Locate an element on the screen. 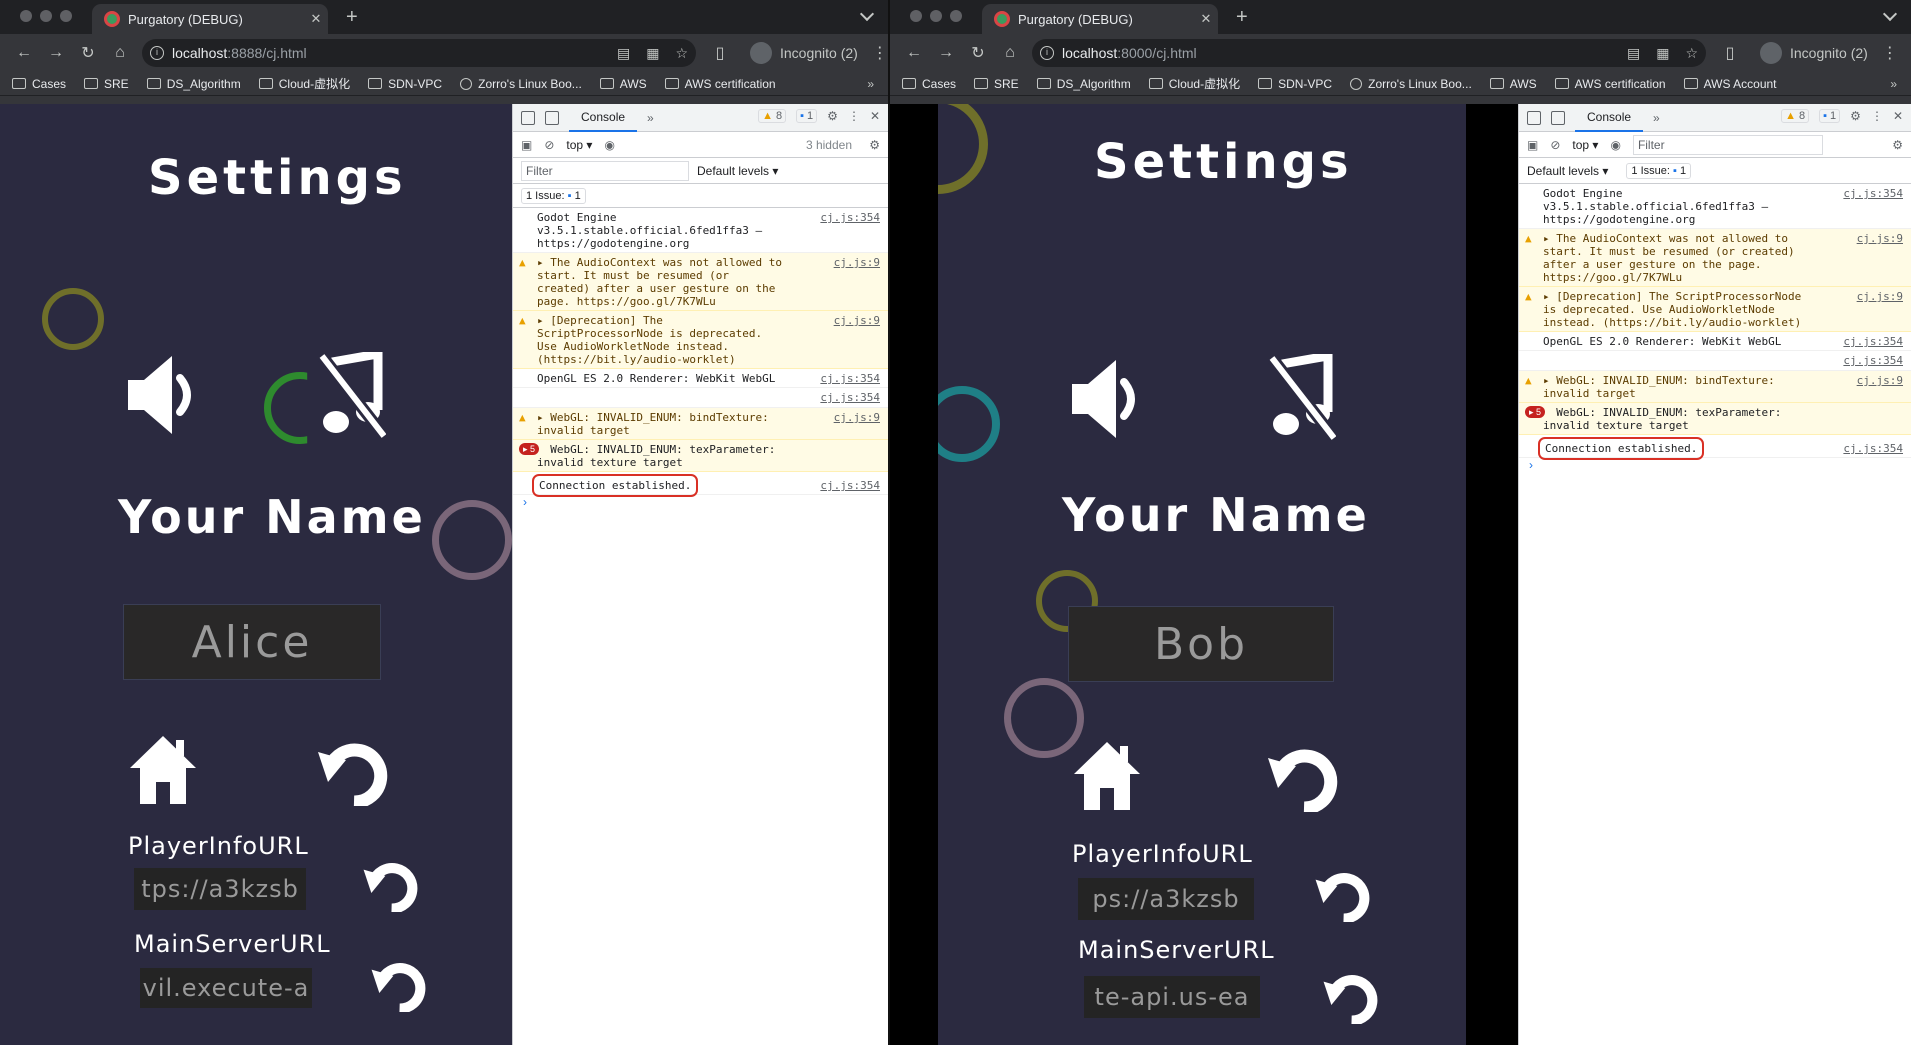  reload-icon: ↻ is located at coordinates (88, 53).